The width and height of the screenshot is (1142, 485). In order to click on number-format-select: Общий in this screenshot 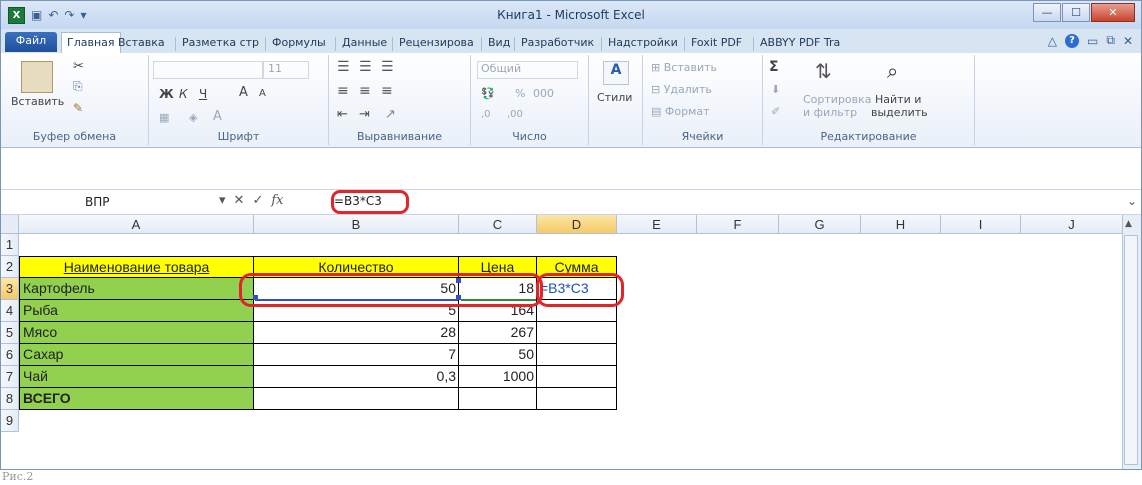, I will do `click(527, 70)`.